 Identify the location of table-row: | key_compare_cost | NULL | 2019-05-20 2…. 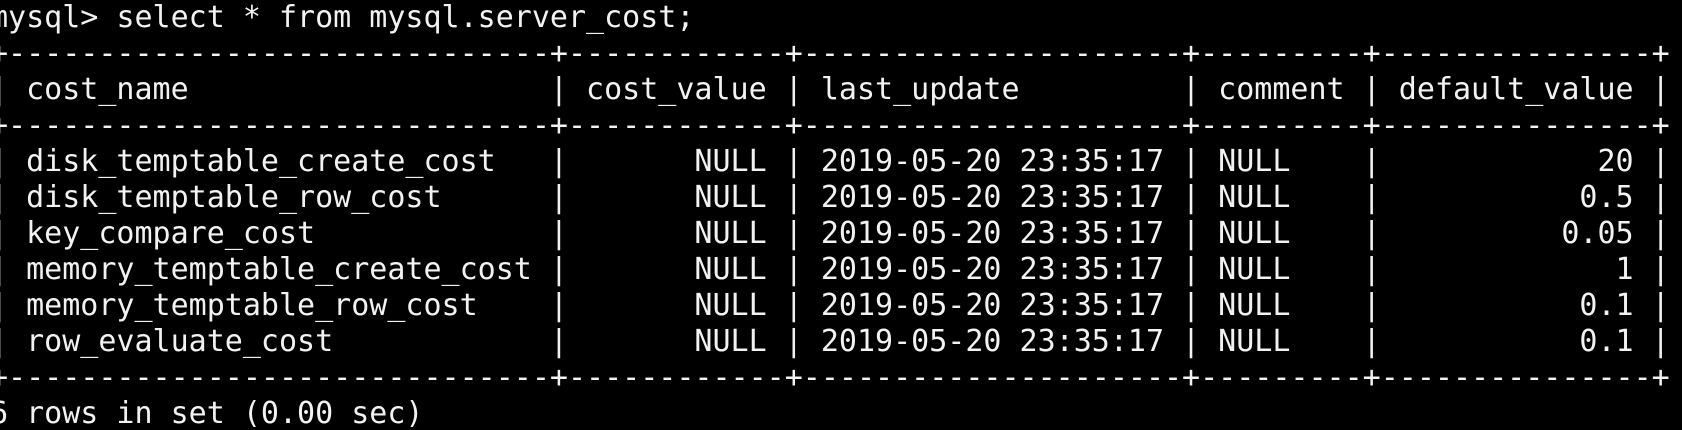
(835, 233).